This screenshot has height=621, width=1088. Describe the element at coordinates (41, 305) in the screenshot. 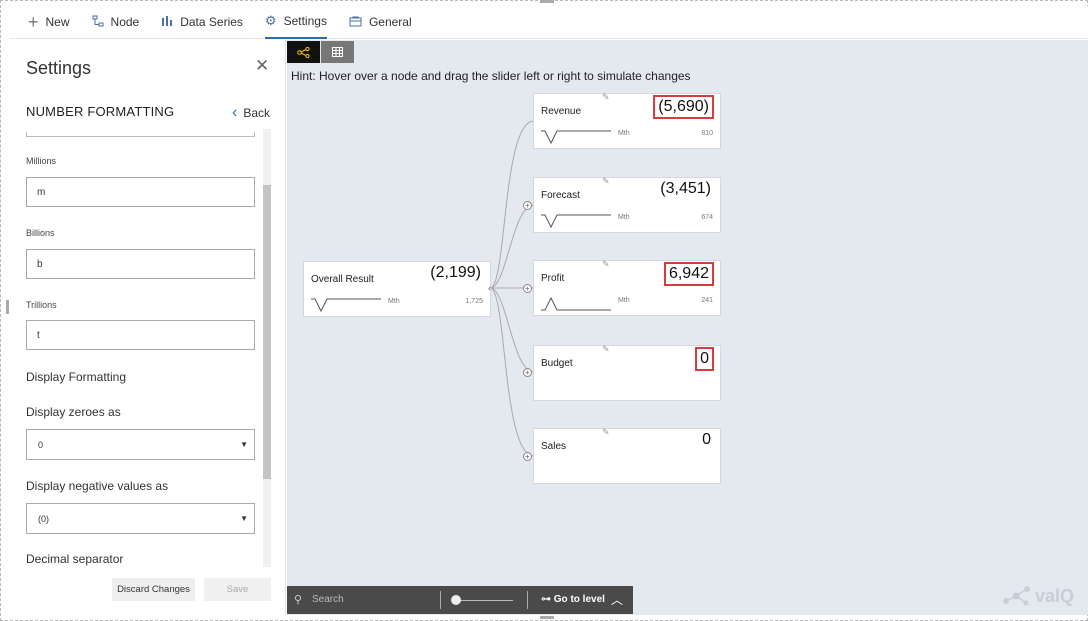

I see `trillions-label: Trillions` at that location.